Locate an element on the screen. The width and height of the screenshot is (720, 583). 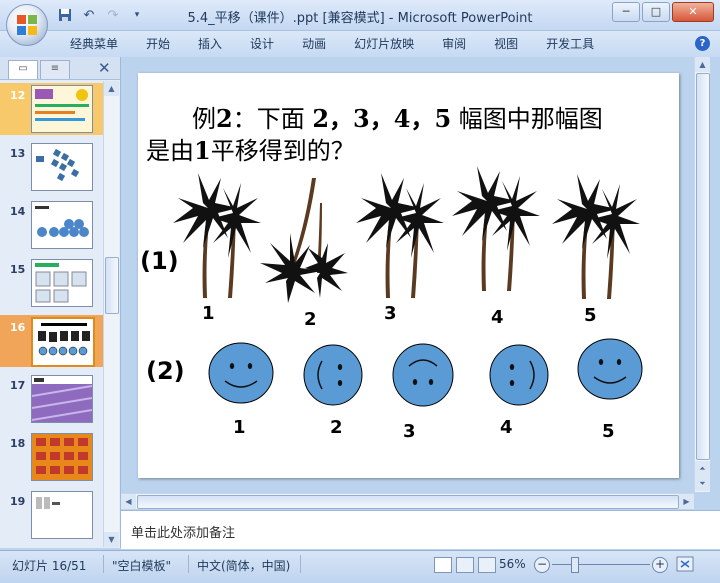
tree-number-4: 4 is located at coordinates (497, 317).